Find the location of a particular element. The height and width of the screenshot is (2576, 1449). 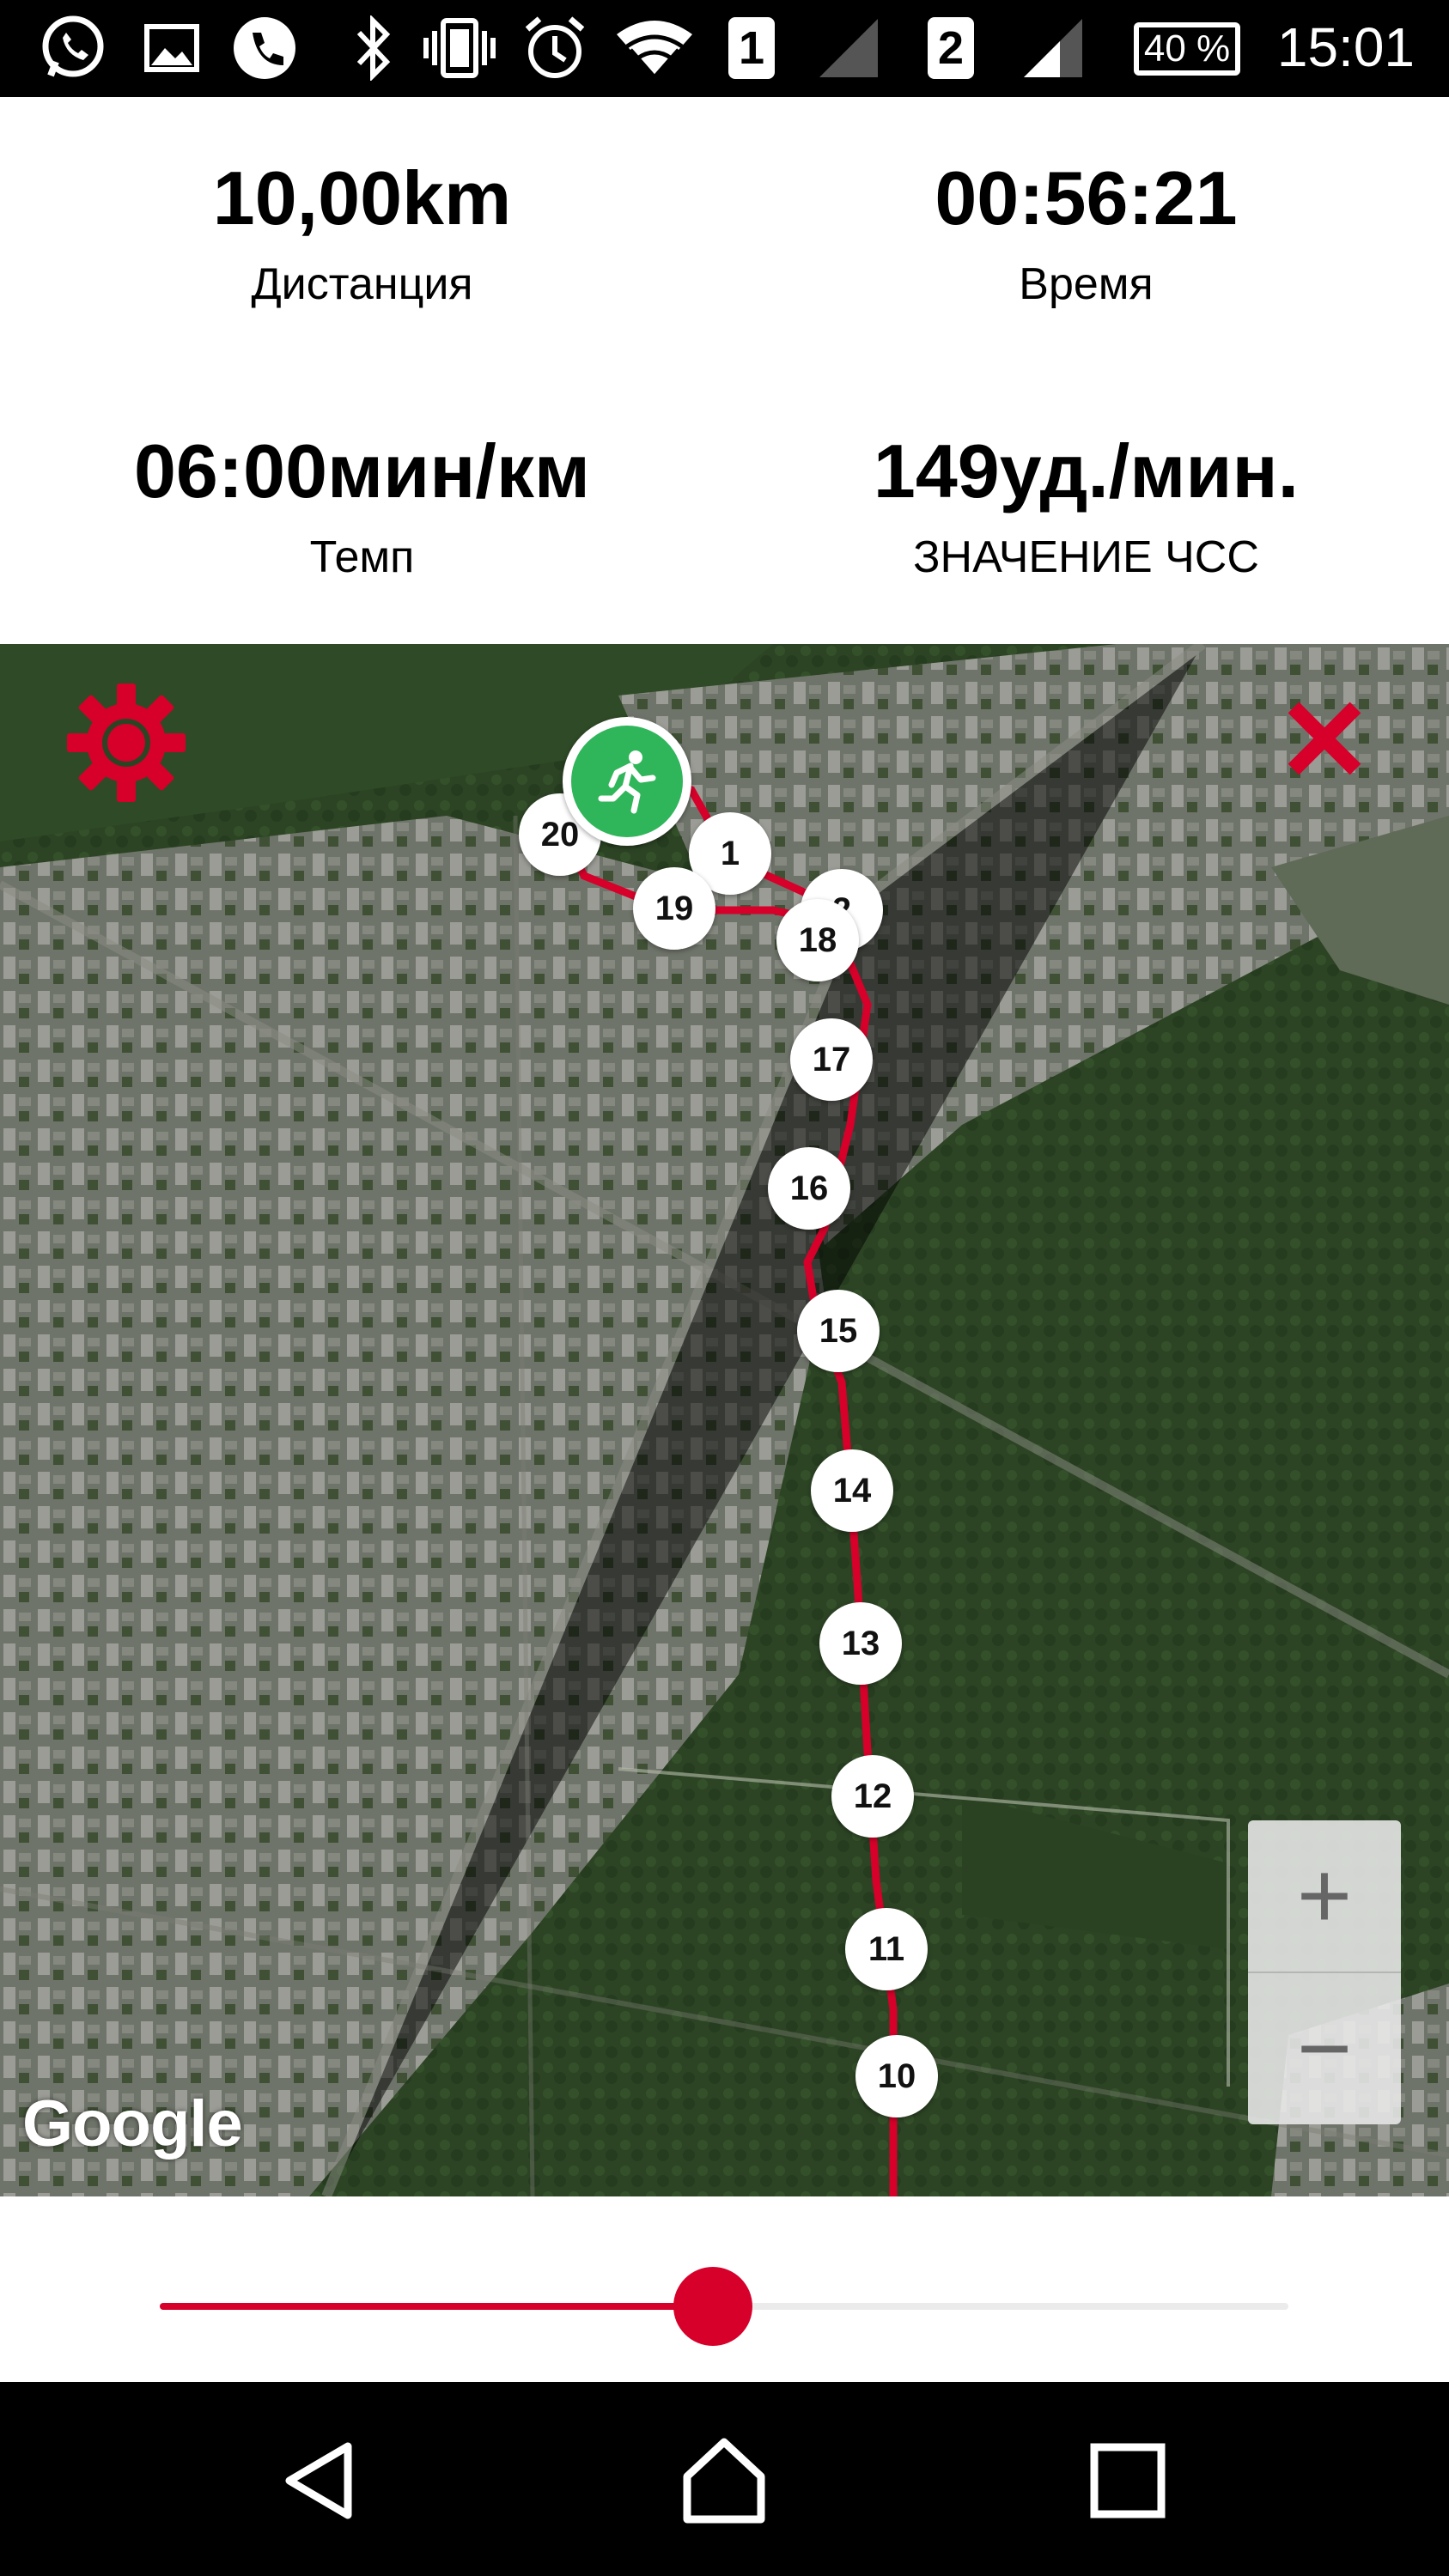

close-icon is located at coordinates (1324, 738).